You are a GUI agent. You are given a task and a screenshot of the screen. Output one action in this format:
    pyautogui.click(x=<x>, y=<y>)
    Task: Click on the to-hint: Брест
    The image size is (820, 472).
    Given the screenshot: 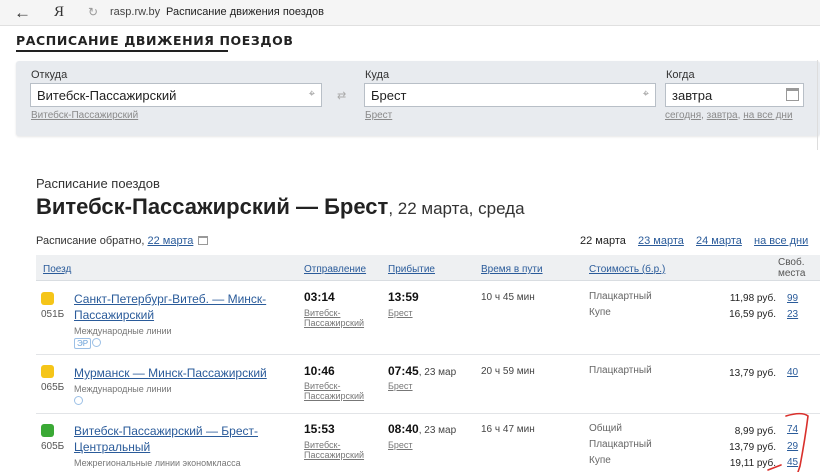 What is the action you would take?
    pyautogui.click(x=378, y=115)
    